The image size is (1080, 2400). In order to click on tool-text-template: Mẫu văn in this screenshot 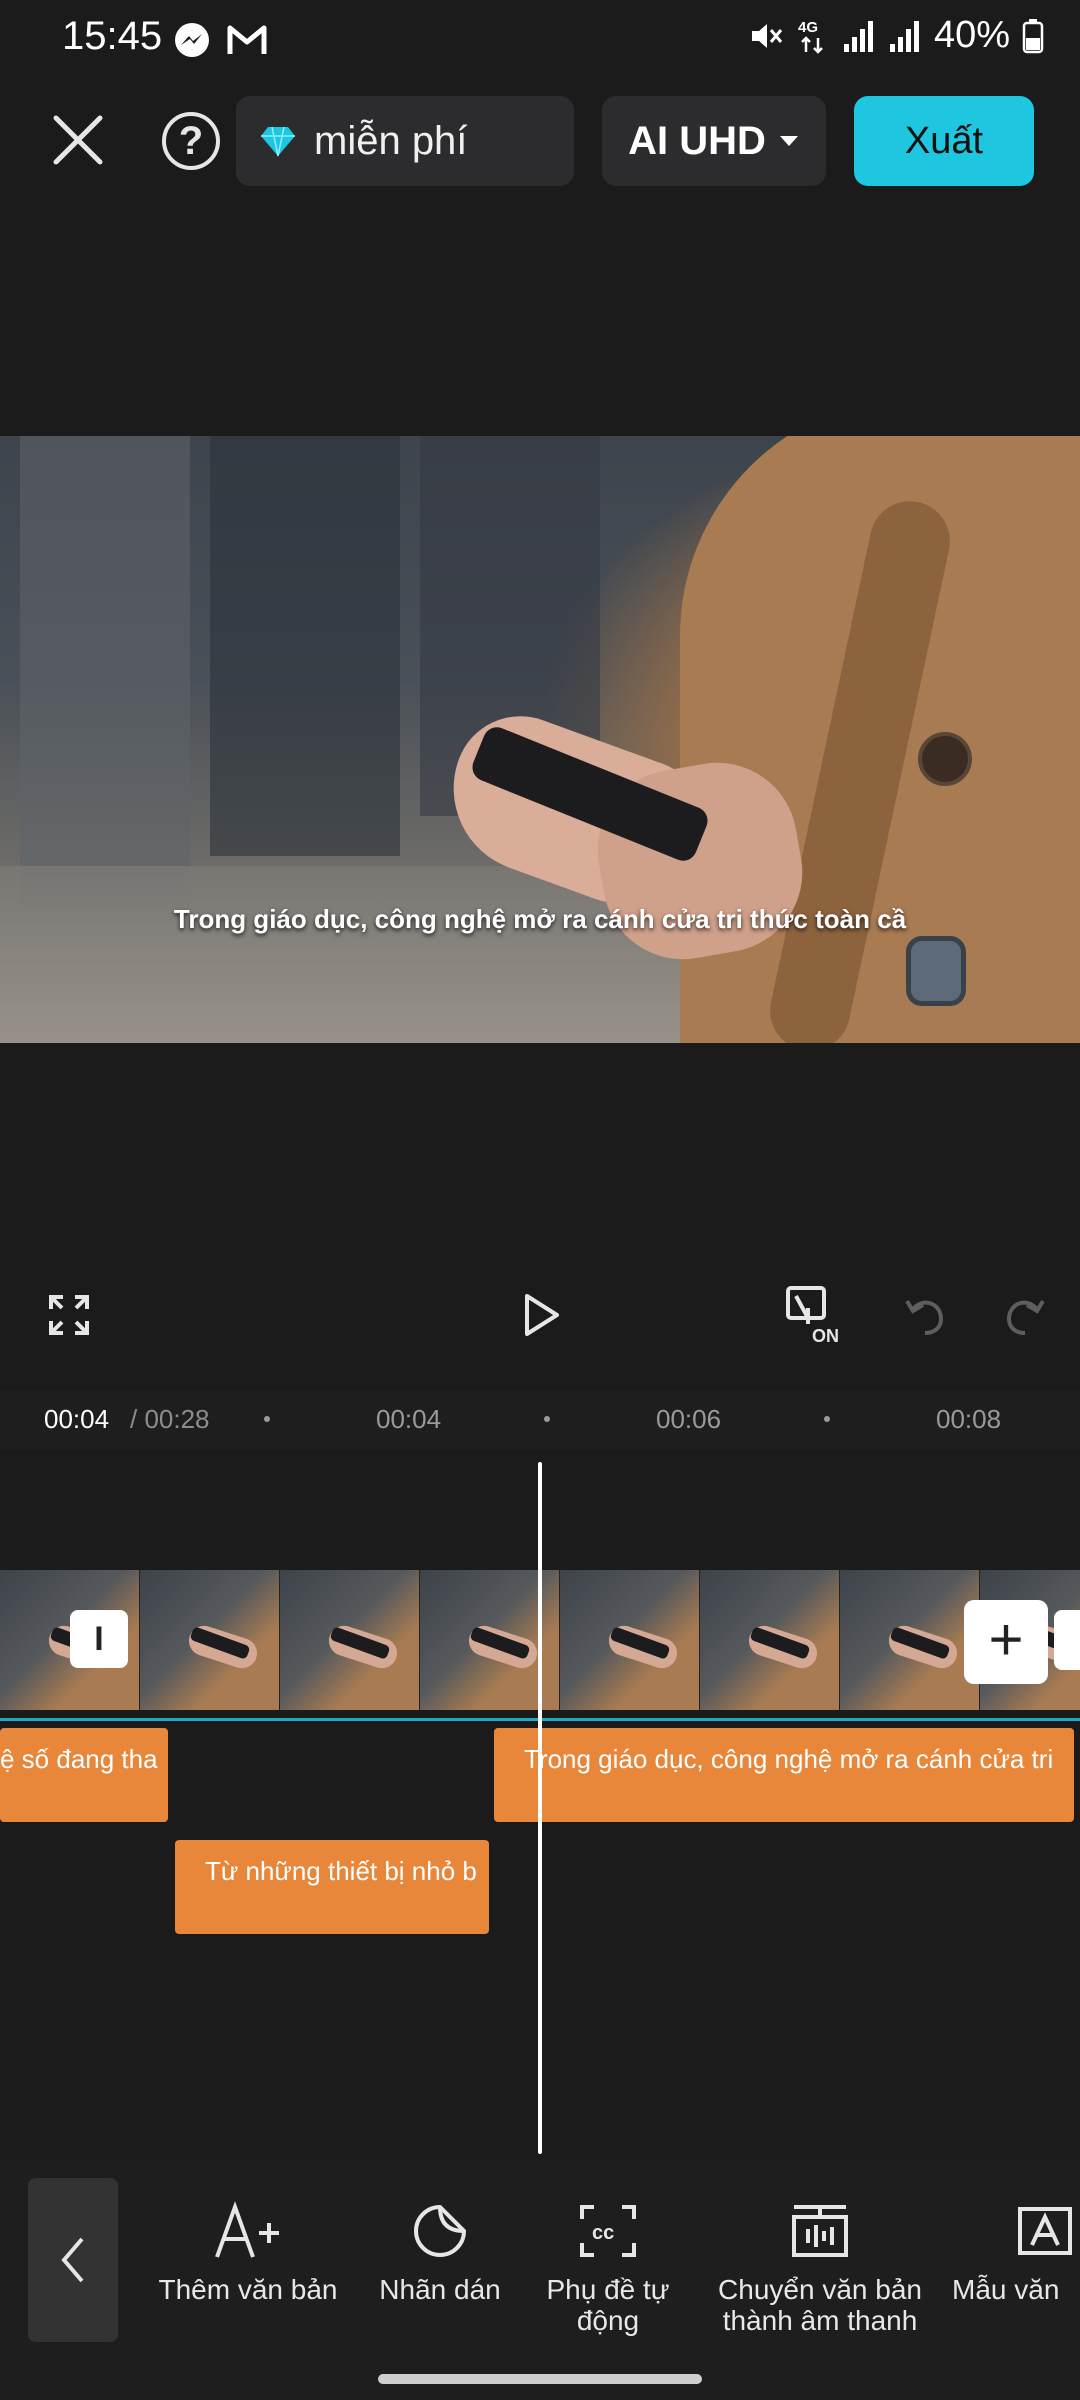, I will do `click(1016, 2250)`.